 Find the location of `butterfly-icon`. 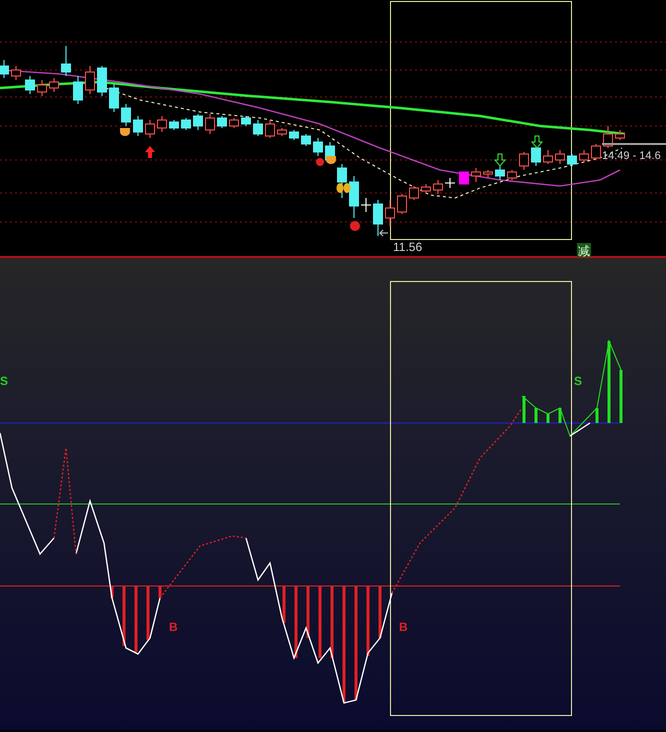

butterfly-icon is located at coordinates (343, 188).